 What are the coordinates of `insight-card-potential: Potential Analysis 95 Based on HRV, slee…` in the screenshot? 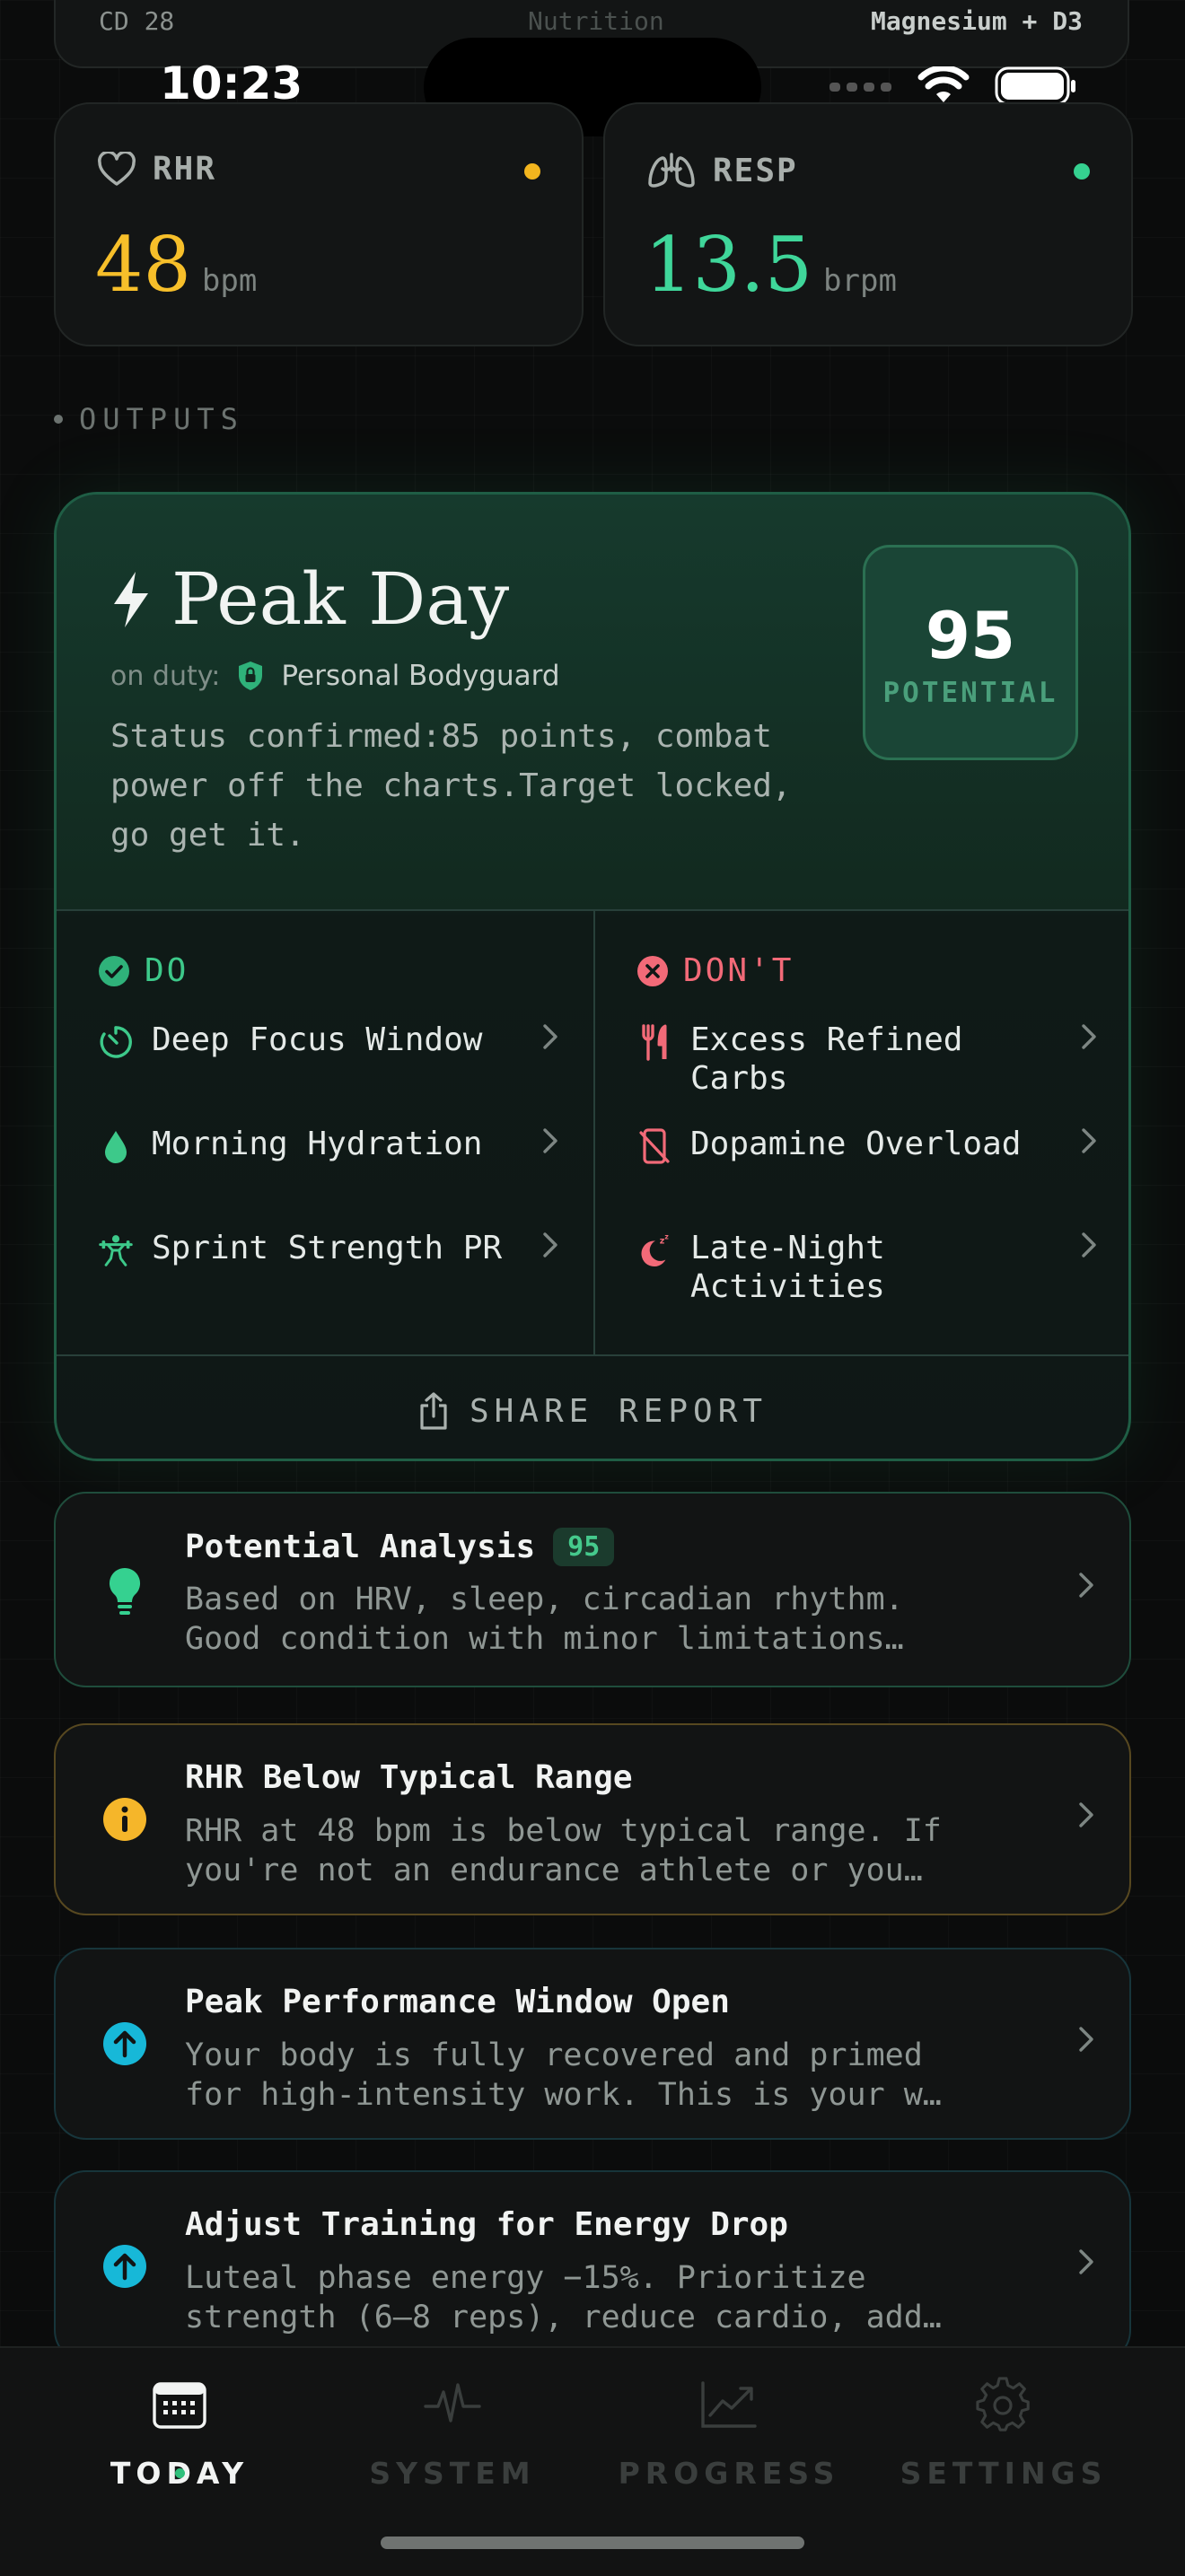 It's located at (592, 1589).